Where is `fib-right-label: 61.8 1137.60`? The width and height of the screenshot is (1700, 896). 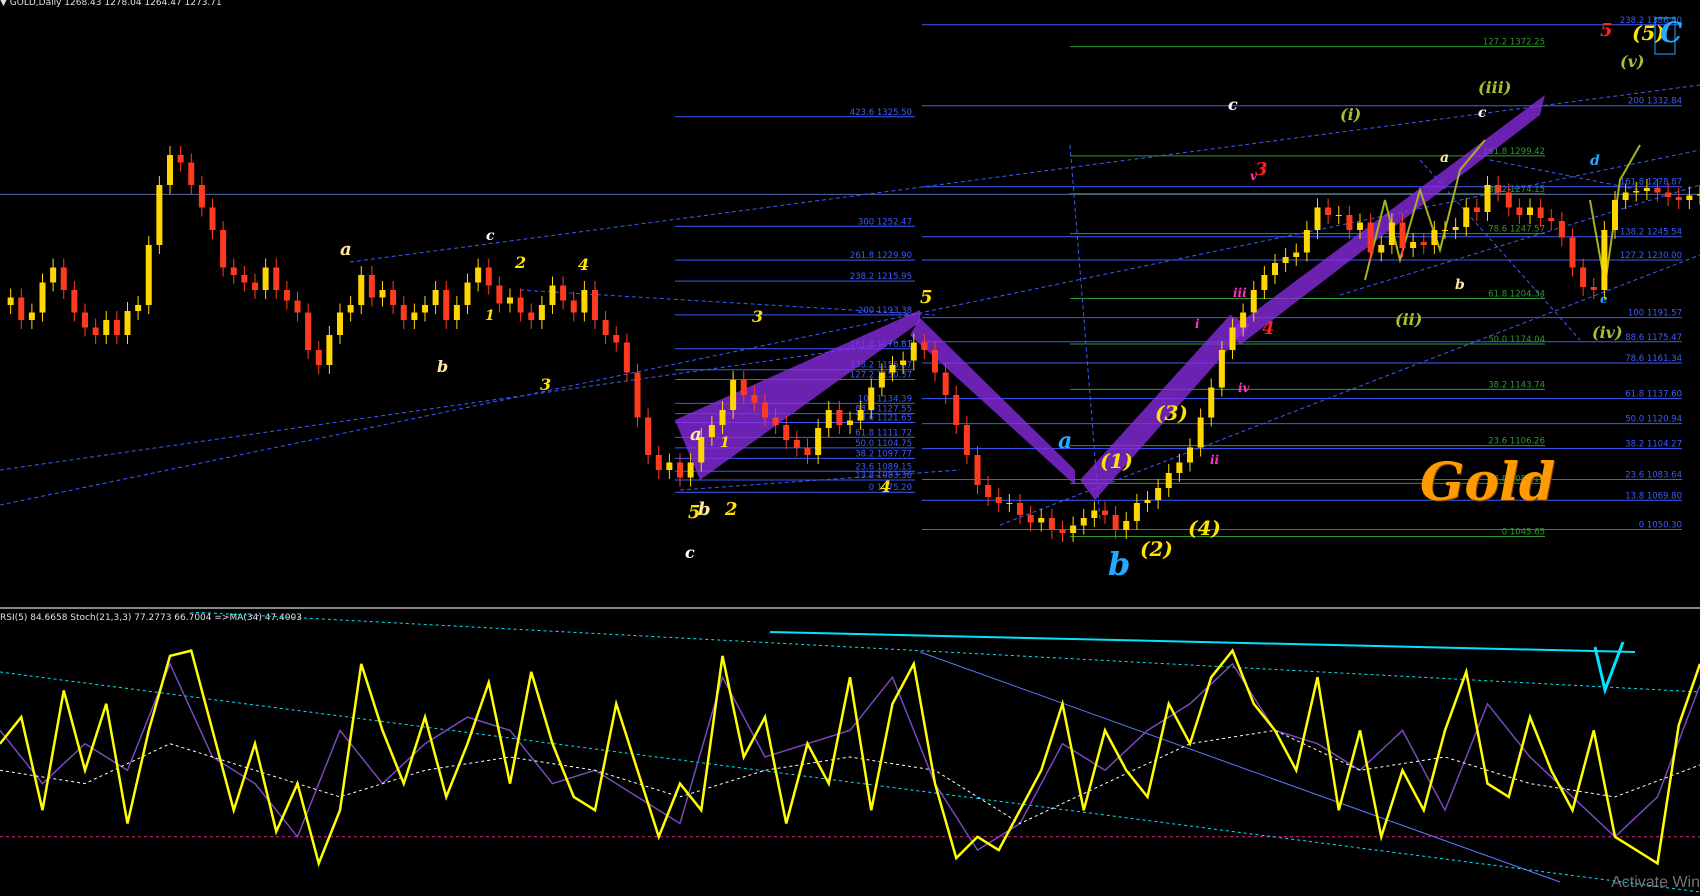 fib-right-label: 61.8 1137.60 is located at coordinates (1653, 395).